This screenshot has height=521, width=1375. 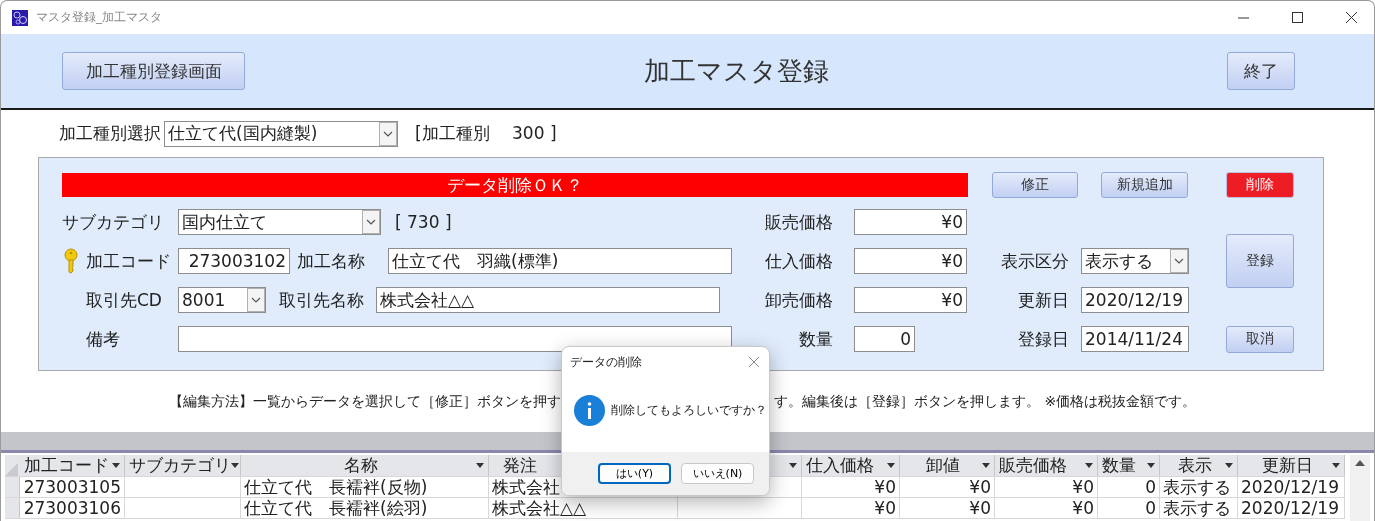 What do you see at coordinates (1135, 261) in the screenshot?
I see `dropdown: 表示する` at bounding box center [1135, 261].